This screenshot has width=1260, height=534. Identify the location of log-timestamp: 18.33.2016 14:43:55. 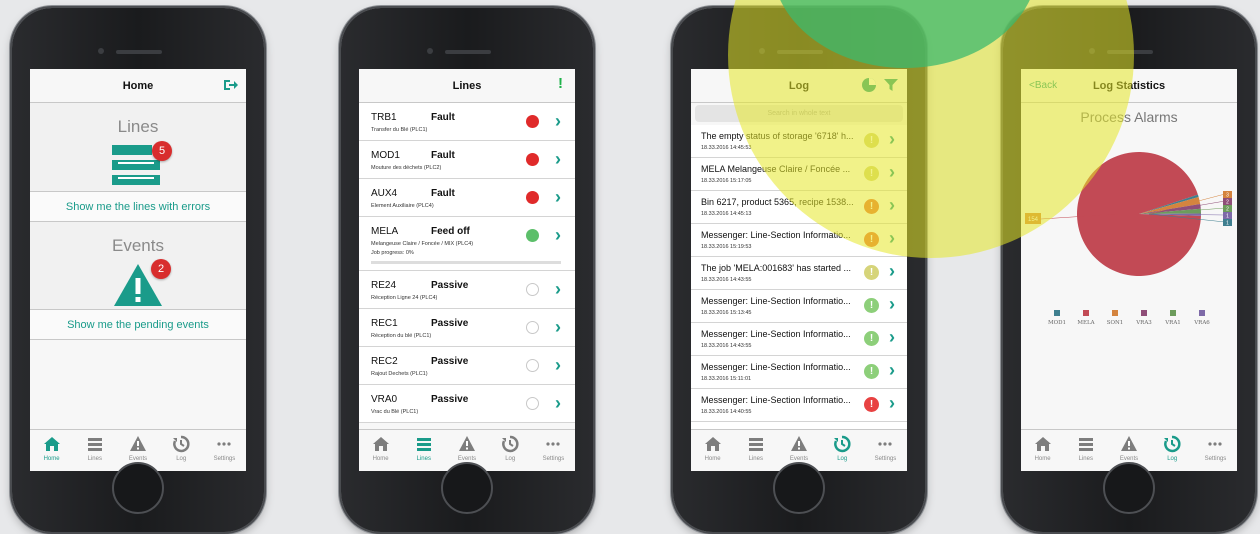
(726, 346).